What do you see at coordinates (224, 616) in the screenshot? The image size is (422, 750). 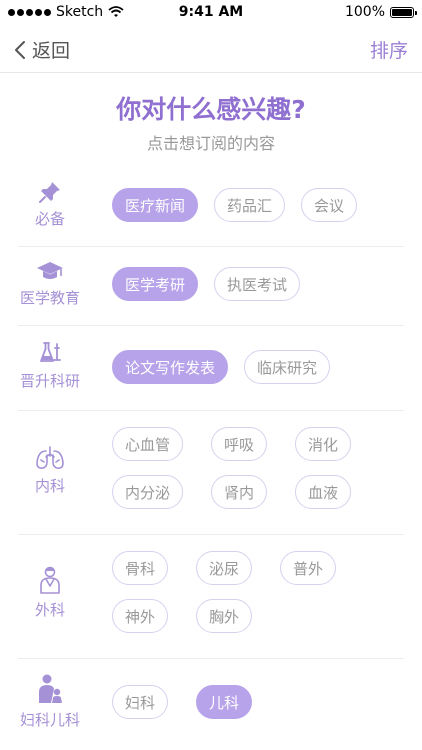 I see `tag-thoracic-surgery: 胸外` at bounding box center [224, 616].